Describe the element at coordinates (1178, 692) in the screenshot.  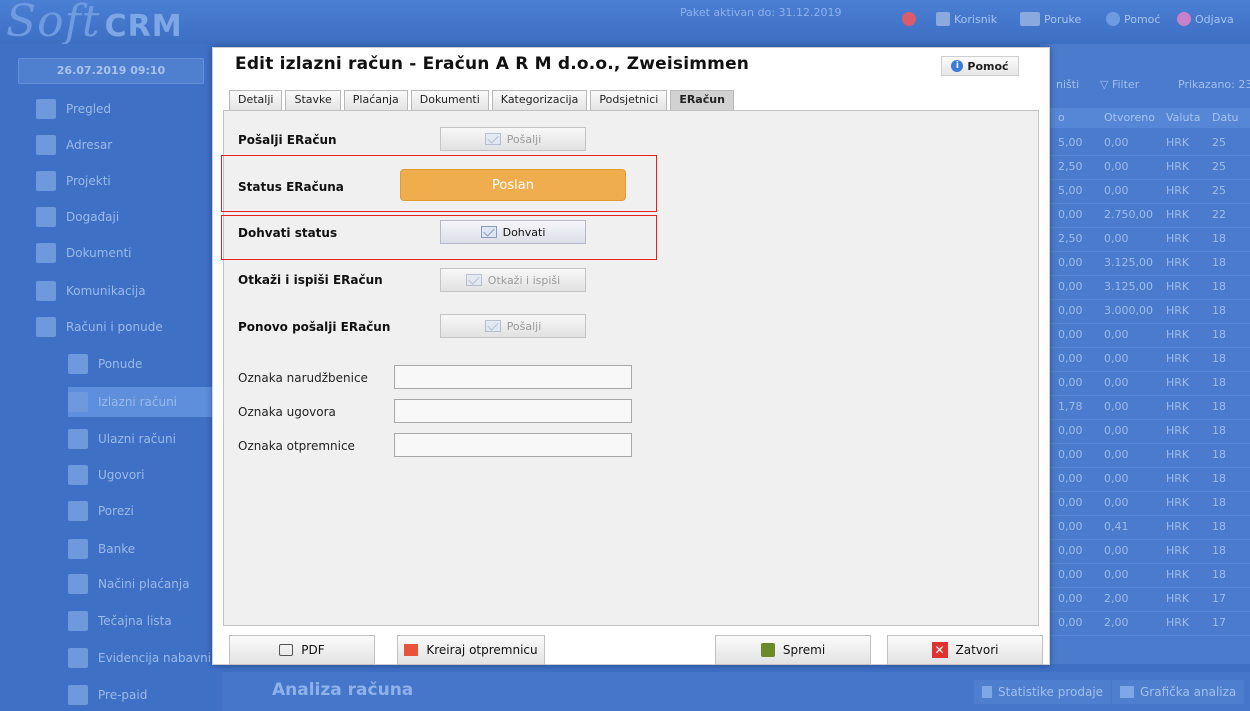
I see `graph-analysis-button: Grafička analiza` at that location.